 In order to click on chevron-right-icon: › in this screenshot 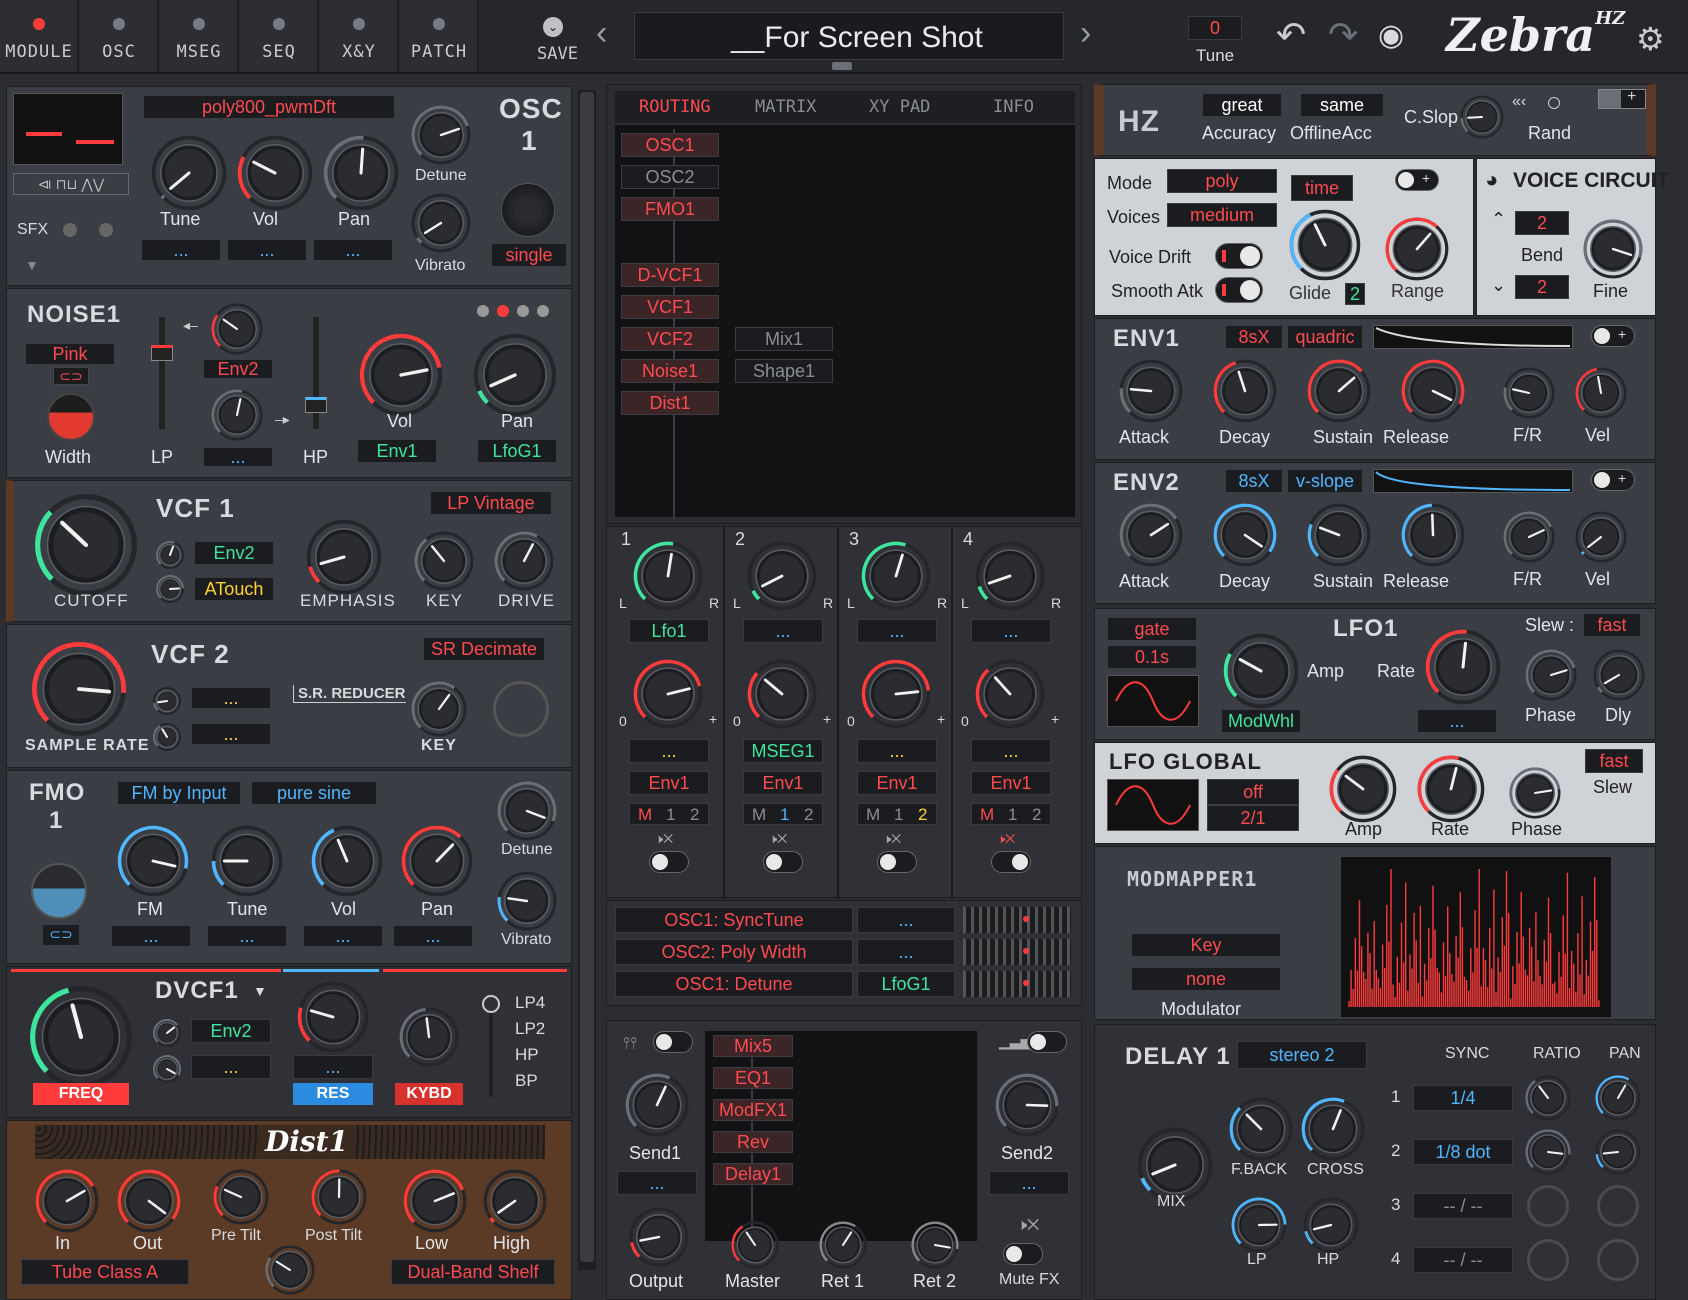, I will do `click(1085, 33)`.